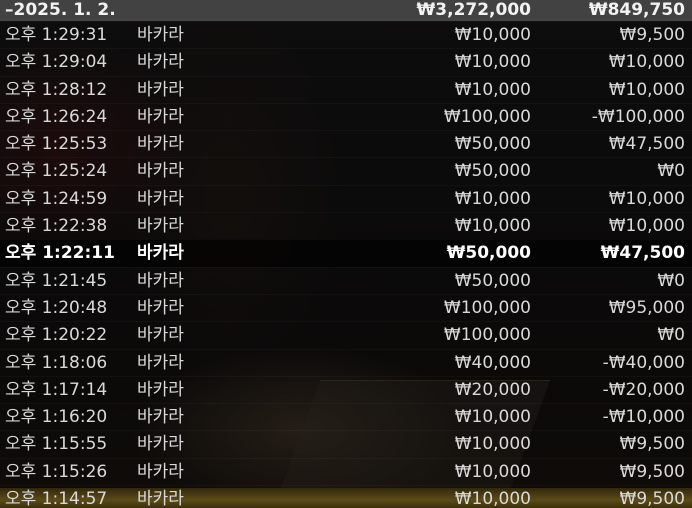 The image size is (692, 508). Describe the element at coordinates (56, 226) in the screenshot. I see `row-time: 오후 1:22:38` at that location.